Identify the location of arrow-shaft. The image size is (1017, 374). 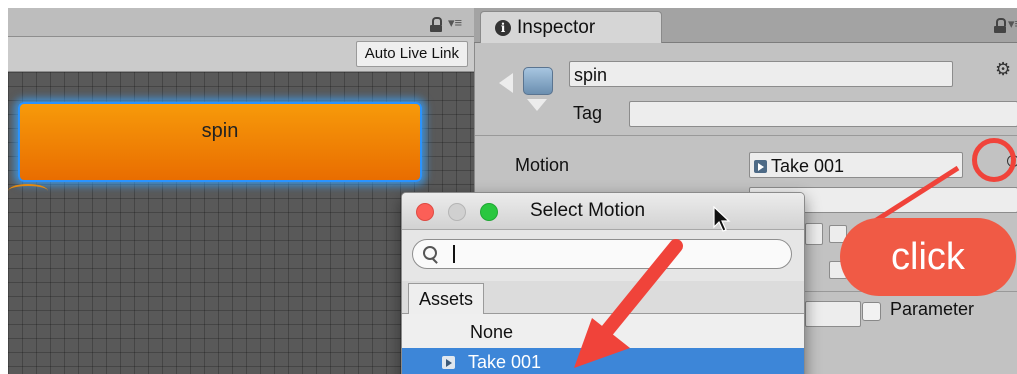
(641, 289).